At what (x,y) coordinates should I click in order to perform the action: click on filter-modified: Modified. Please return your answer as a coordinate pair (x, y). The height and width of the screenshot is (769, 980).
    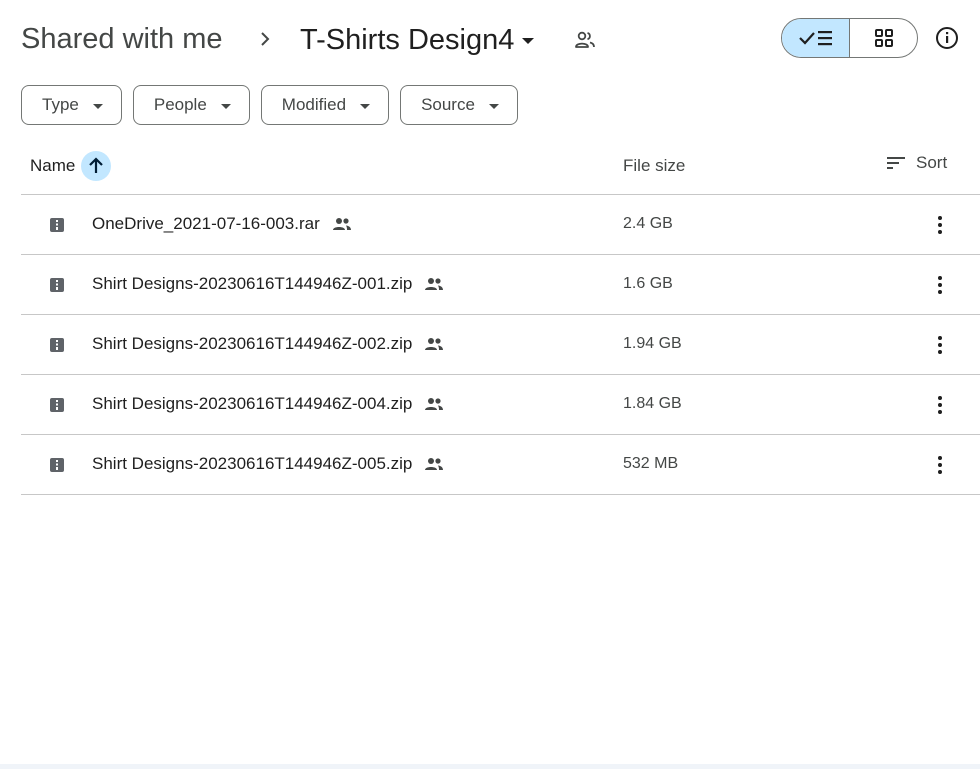
    Looking at the image, I should click on (325, 105).